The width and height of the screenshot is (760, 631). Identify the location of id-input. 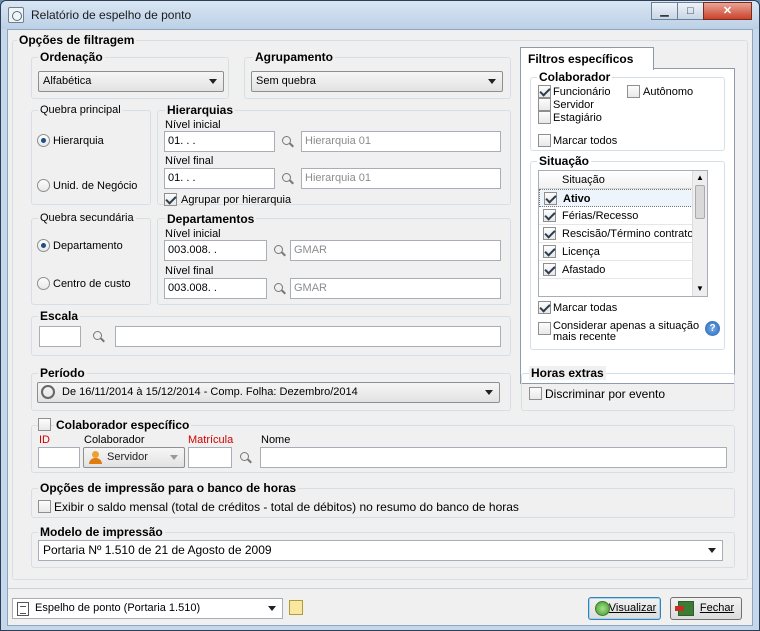
(59, 457).